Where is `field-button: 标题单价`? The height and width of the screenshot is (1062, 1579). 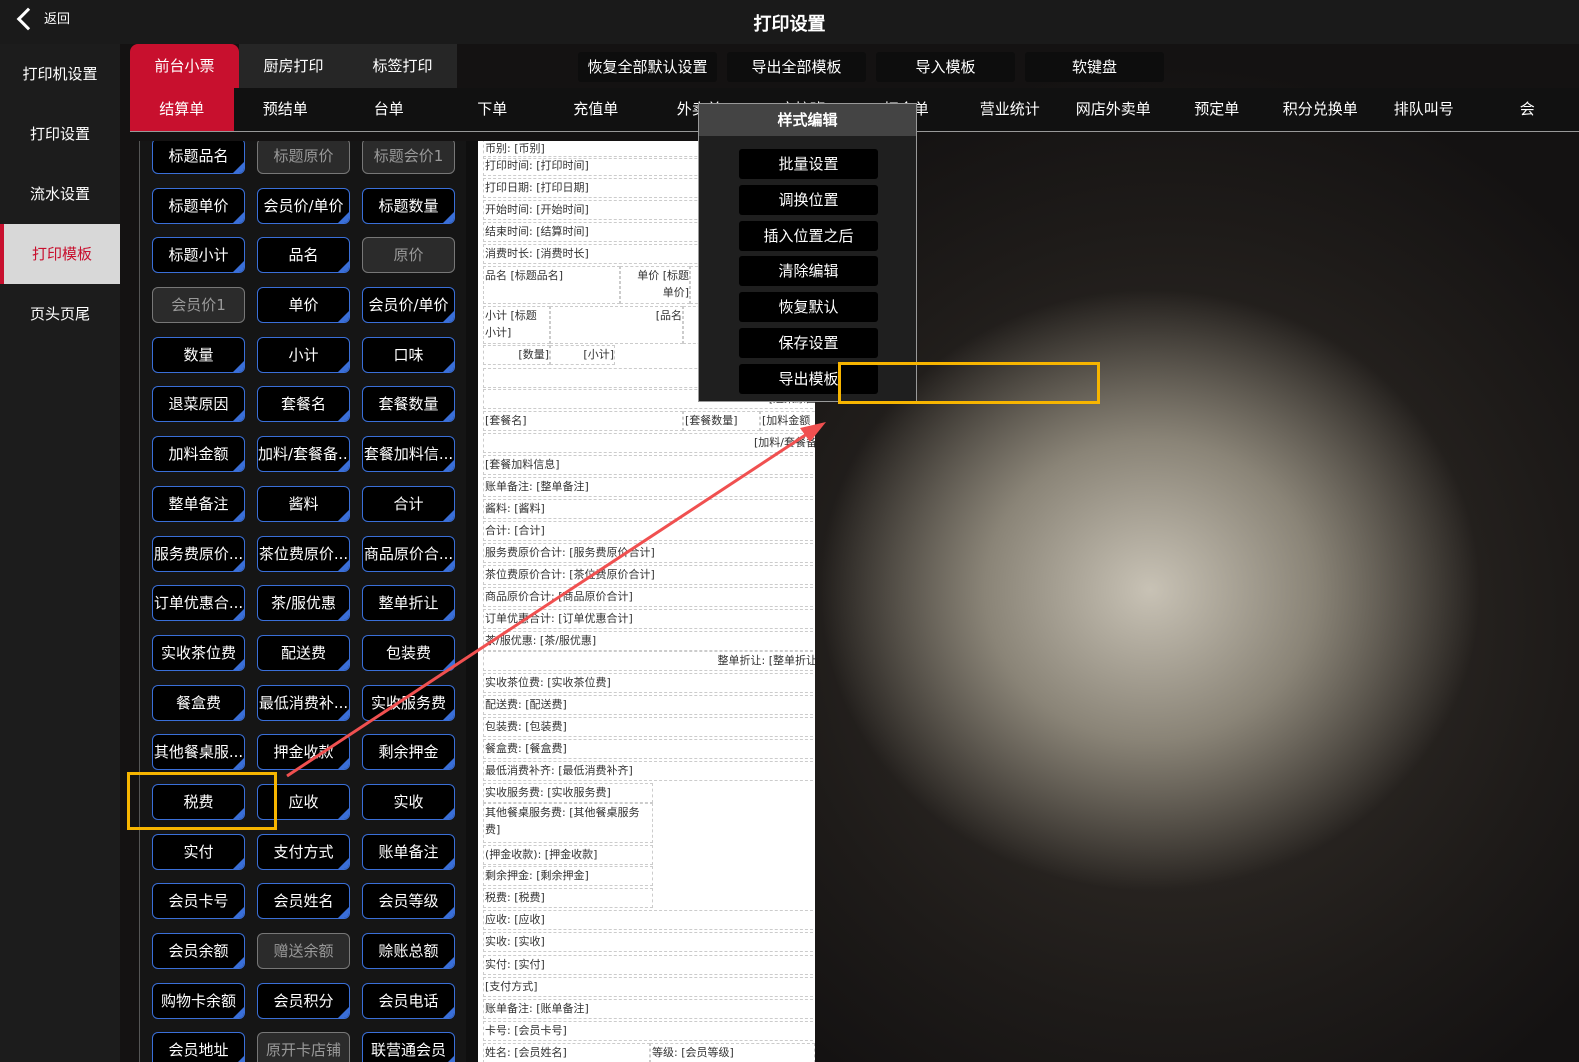
field-button: 标题单价 is located at coordinates (198, 205).